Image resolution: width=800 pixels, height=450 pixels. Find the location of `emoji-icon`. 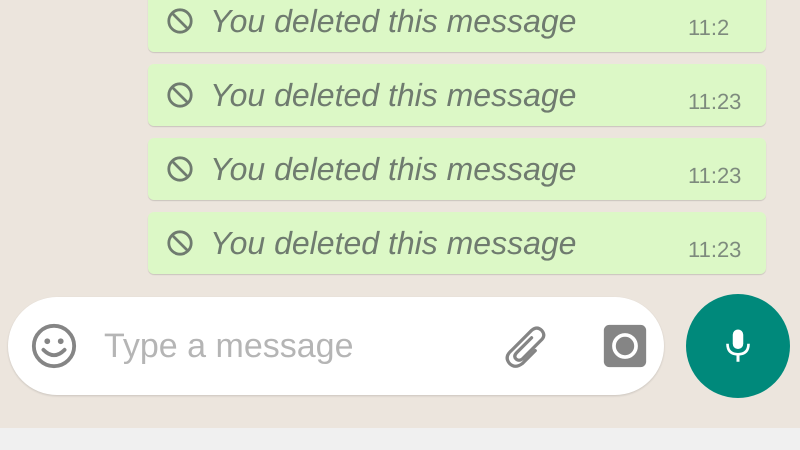

emoji-icon is located at coordinates (54, 346).